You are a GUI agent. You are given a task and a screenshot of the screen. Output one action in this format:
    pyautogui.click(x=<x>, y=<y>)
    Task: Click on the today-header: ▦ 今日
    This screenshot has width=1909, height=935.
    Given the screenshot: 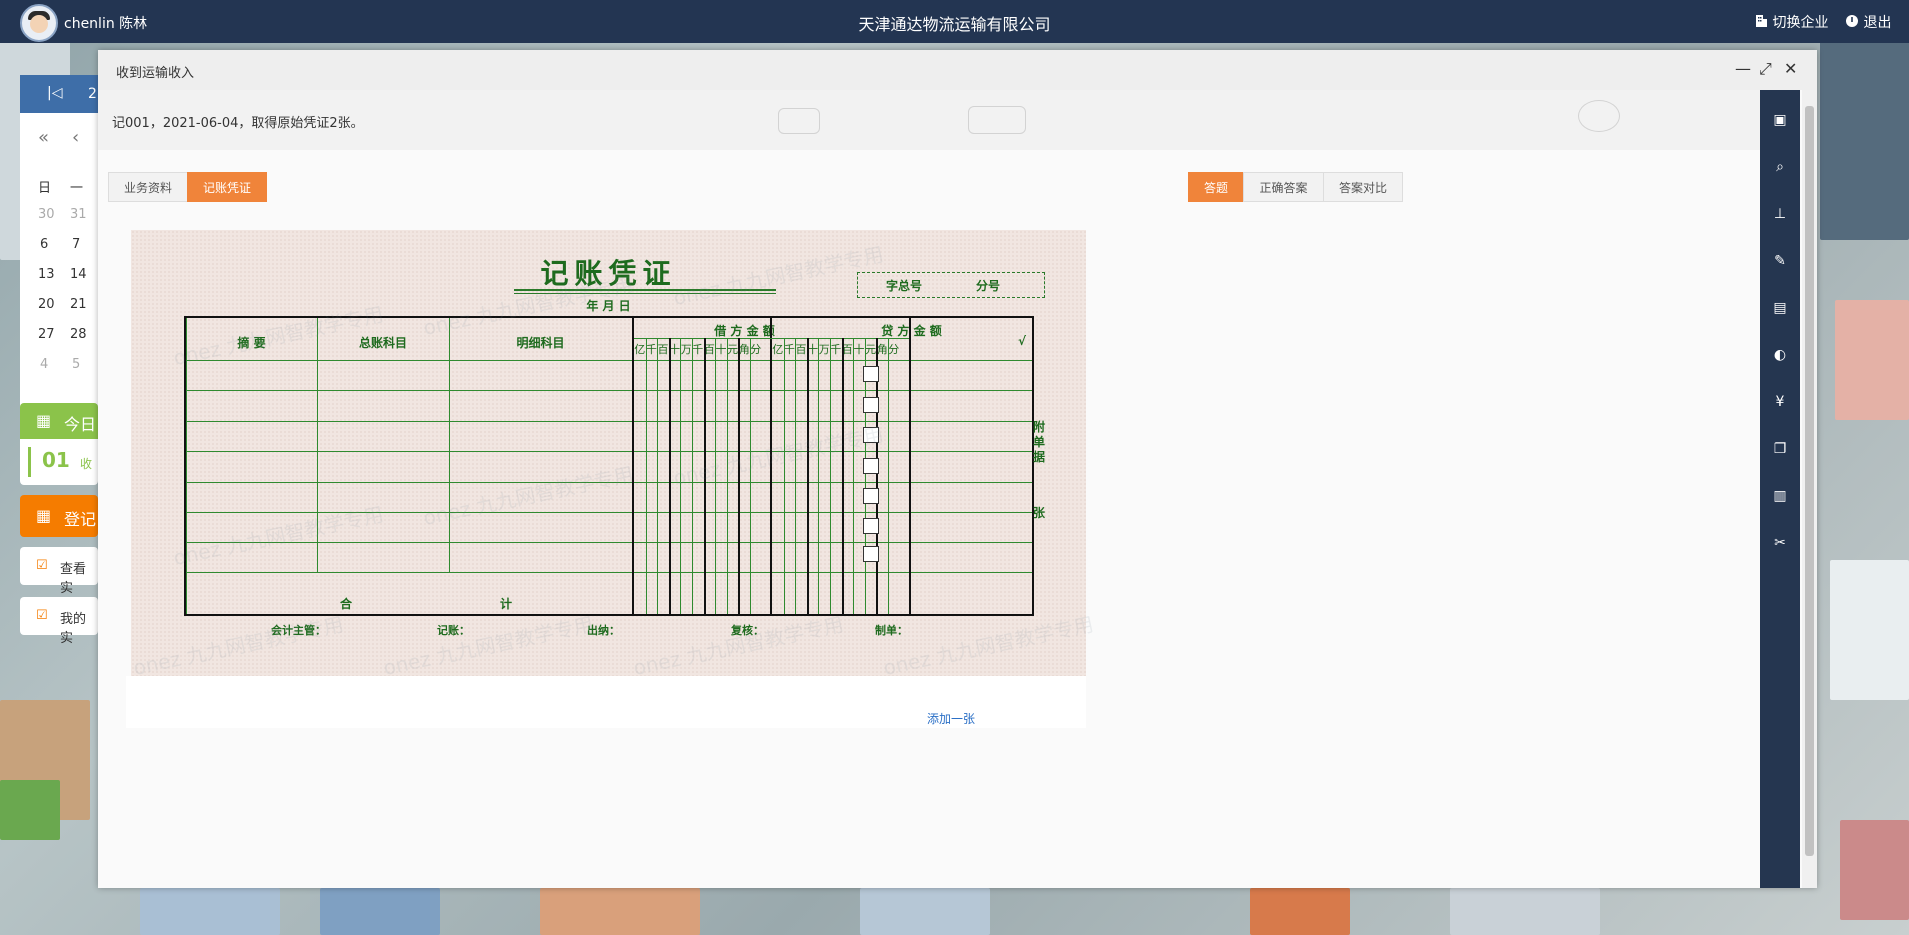 What is the action you would take?
    pyautogui.click(x=59, y=421)
    